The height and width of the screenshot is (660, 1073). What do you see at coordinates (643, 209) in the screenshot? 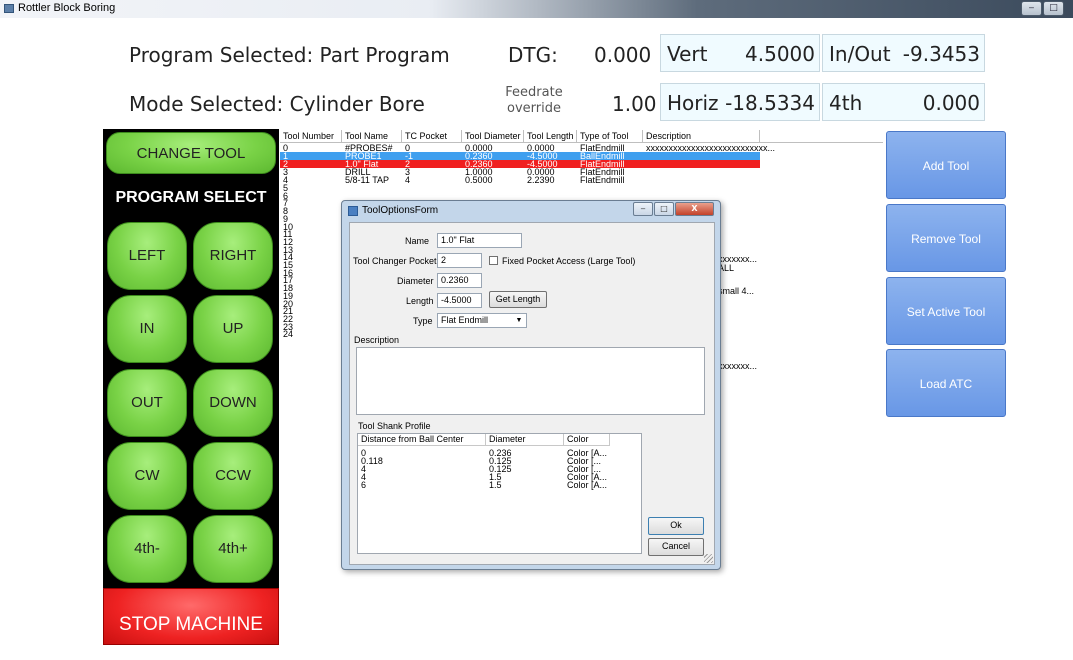
I see `dialog-minimize-button: ‒` at bounding box center [643, 209].